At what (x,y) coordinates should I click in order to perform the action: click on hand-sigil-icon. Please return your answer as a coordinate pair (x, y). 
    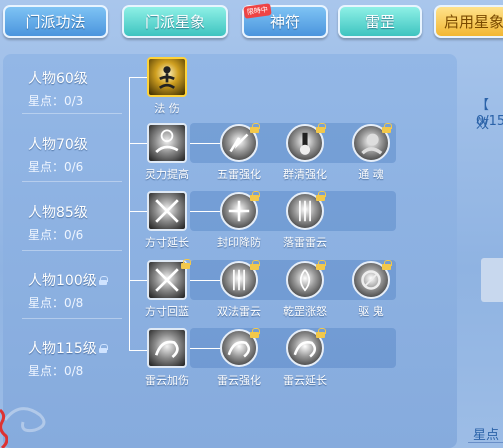
    Looking at the image, I should click on (167, 141).